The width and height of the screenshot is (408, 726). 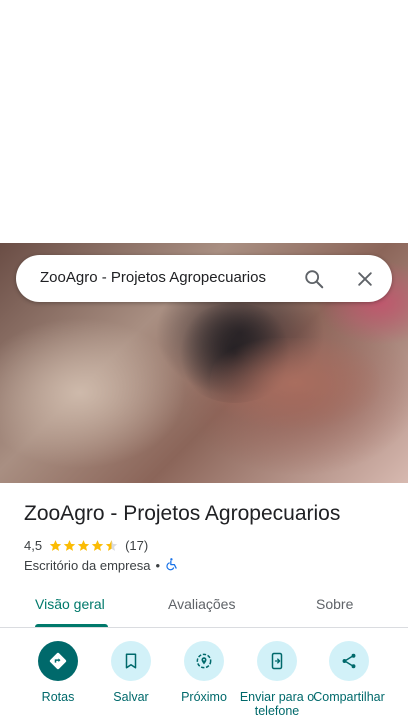 I want to click on nearby-button: Próximo, so click(x=204, y=672).